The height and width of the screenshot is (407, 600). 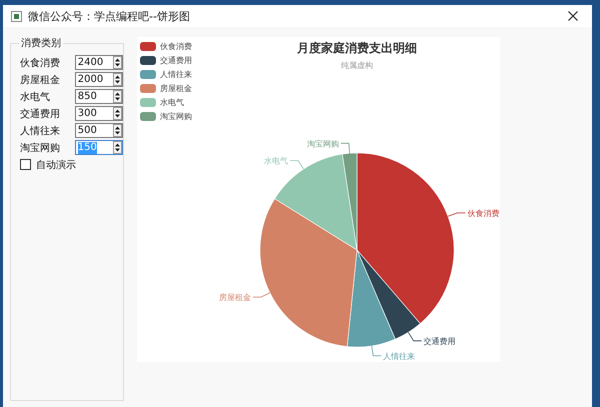 I want to click on legend-item: 人情往来, so click(x=166, y=74).